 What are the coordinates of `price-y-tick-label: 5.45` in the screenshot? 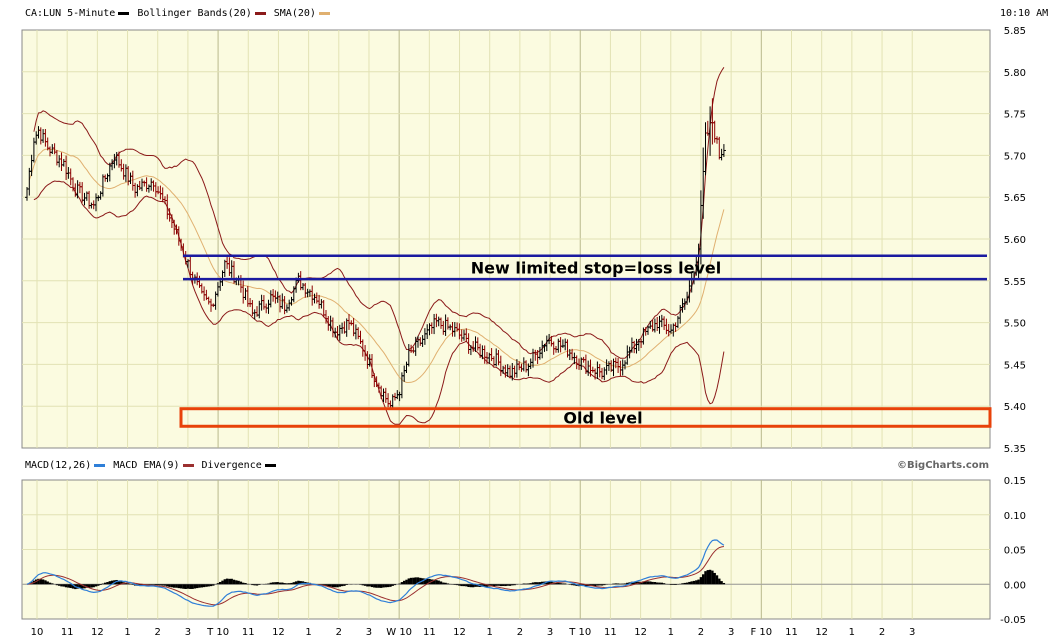 It's located at (1015, 365).